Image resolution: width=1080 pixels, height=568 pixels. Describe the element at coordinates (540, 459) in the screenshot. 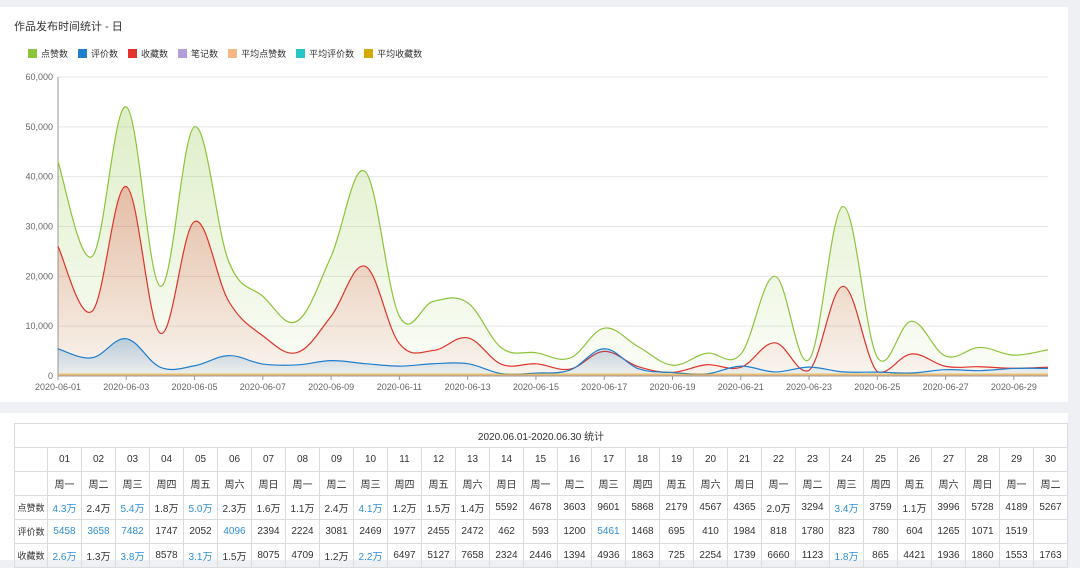

I see `day-header: 15` at that location.